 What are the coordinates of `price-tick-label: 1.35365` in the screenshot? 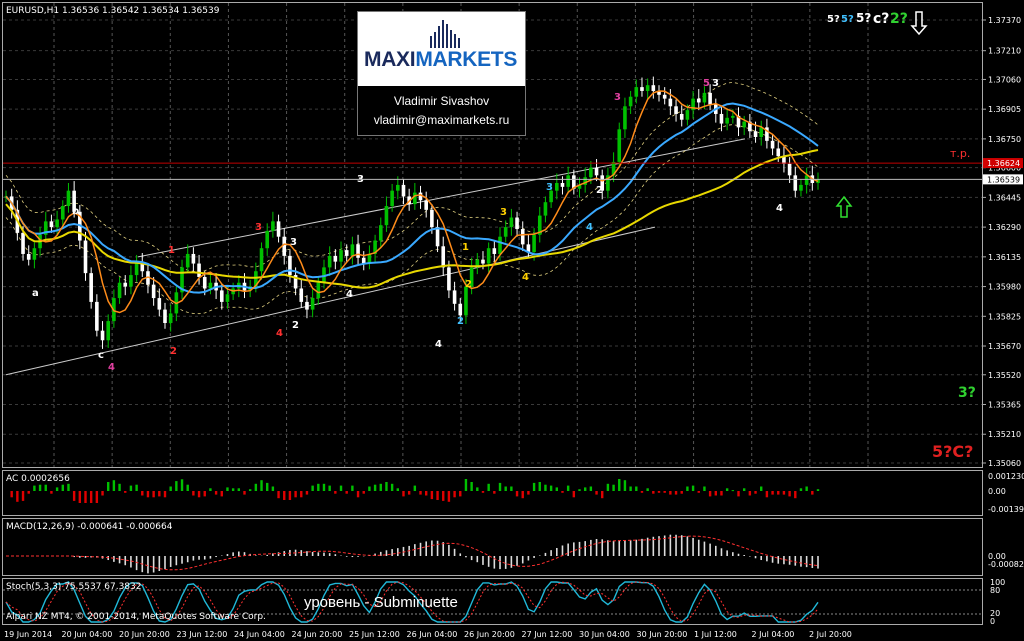 It's located at (1004, 405).